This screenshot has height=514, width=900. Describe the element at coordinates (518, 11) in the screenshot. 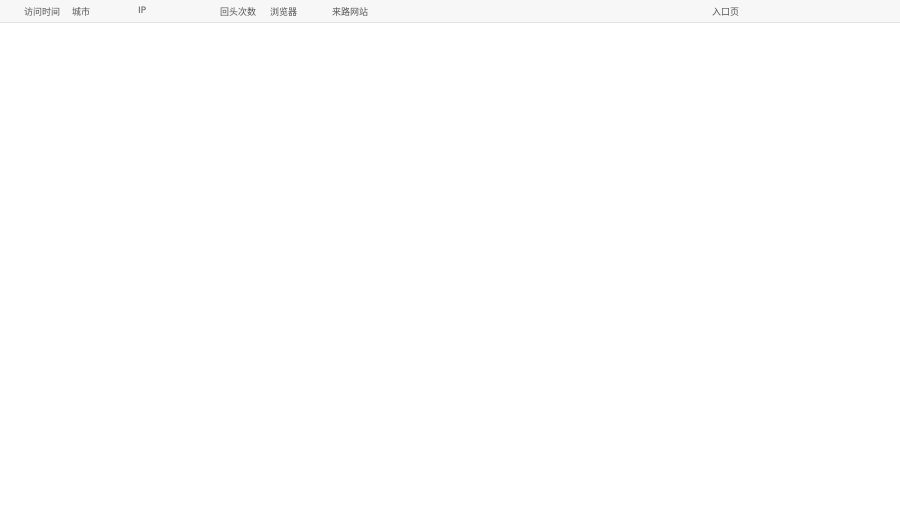

I see `header-referrer: 来路网站` at that location.